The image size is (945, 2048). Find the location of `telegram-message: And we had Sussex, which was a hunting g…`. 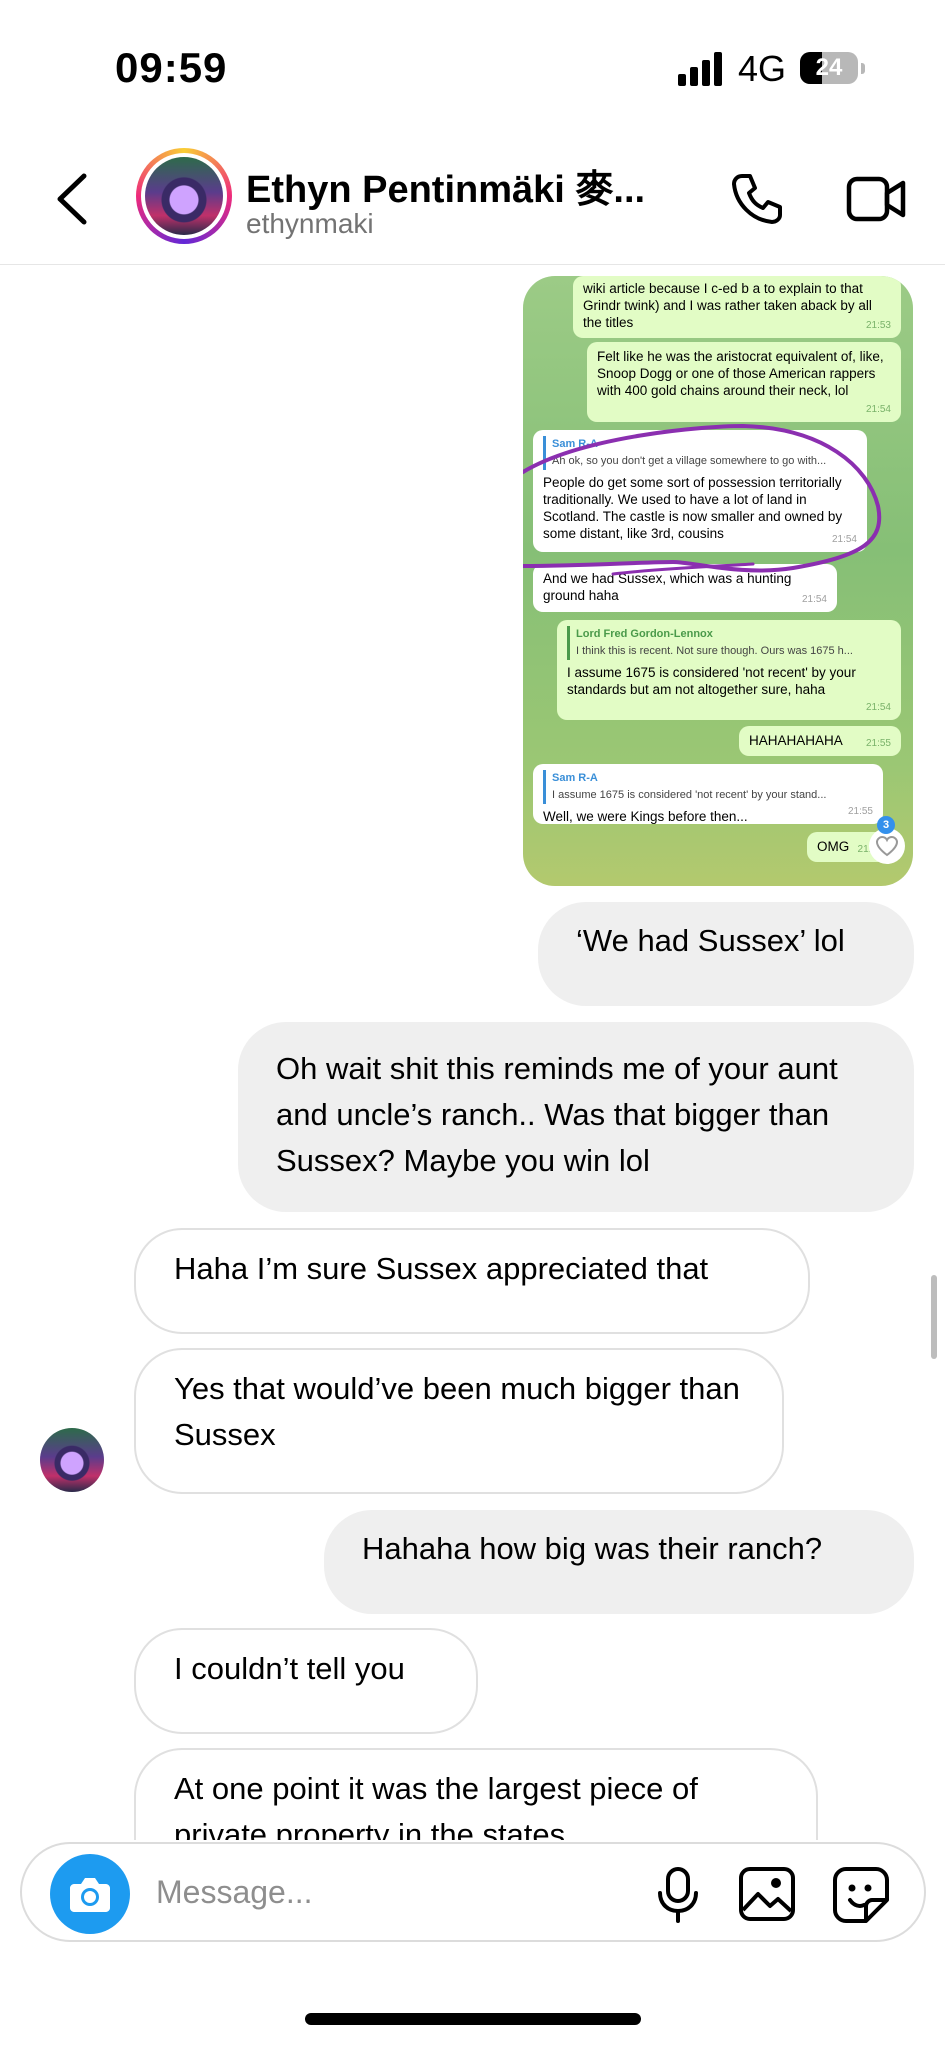

telegram-message: And we had Sussex, which was a hunting g… is located at coordinates (685, 588).